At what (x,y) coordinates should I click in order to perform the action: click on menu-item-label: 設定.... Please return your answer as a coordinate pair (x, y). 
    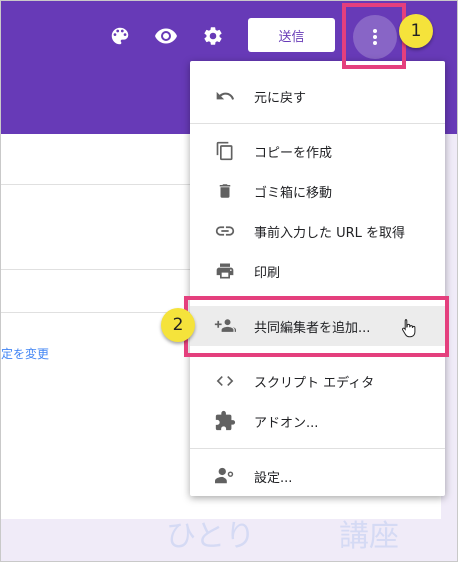
    Looking at the image, I should click on (273, 478).